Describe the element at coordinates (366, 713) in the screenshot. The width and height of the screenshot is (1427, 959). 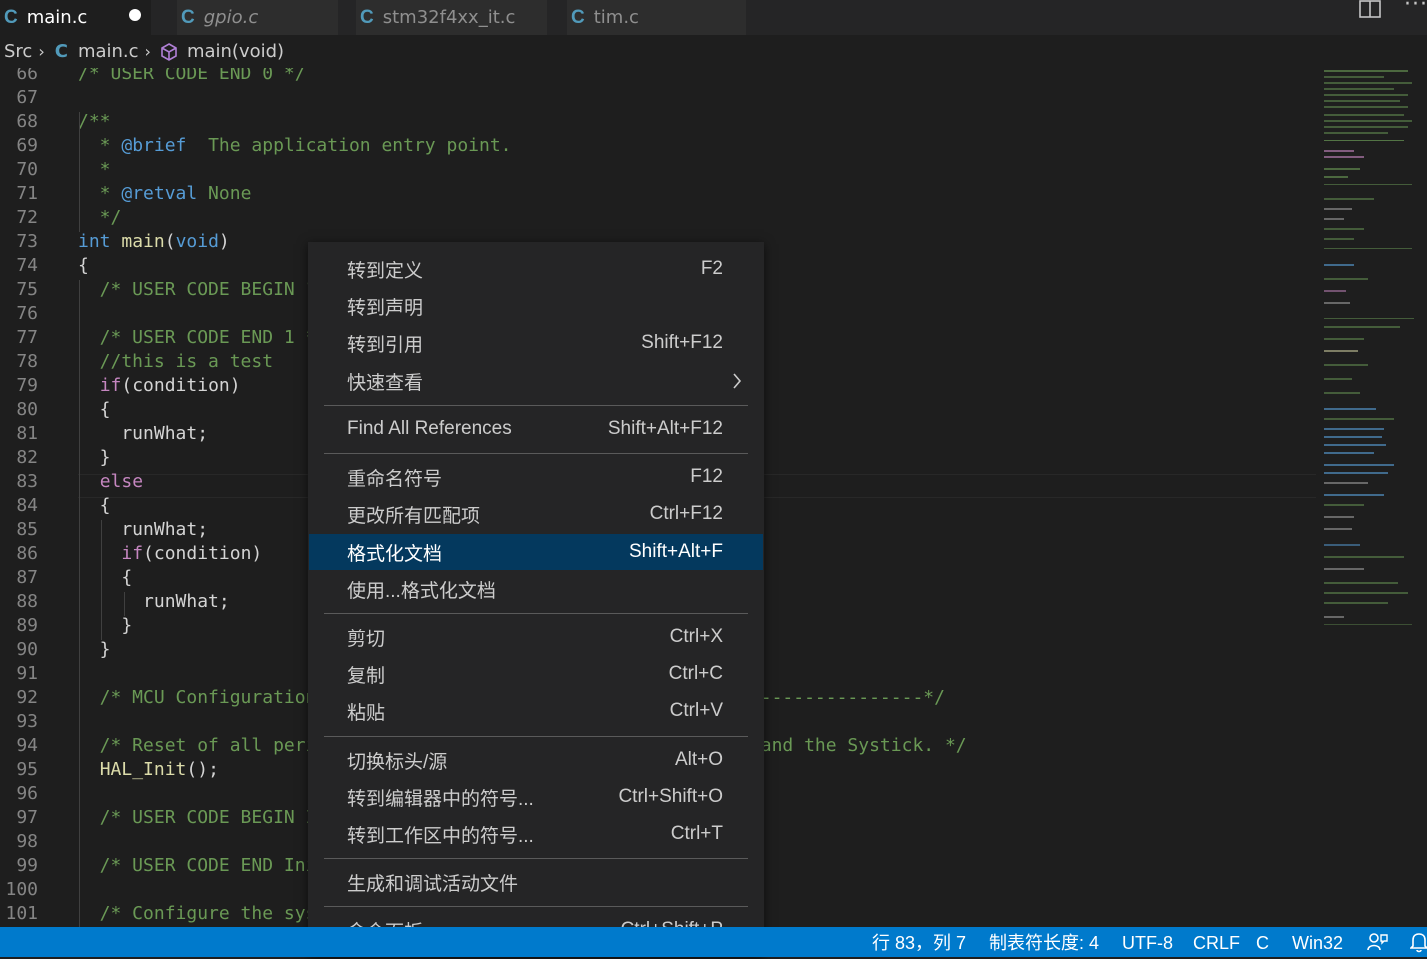
I see `menu-item-label: 粘贴` at that location.